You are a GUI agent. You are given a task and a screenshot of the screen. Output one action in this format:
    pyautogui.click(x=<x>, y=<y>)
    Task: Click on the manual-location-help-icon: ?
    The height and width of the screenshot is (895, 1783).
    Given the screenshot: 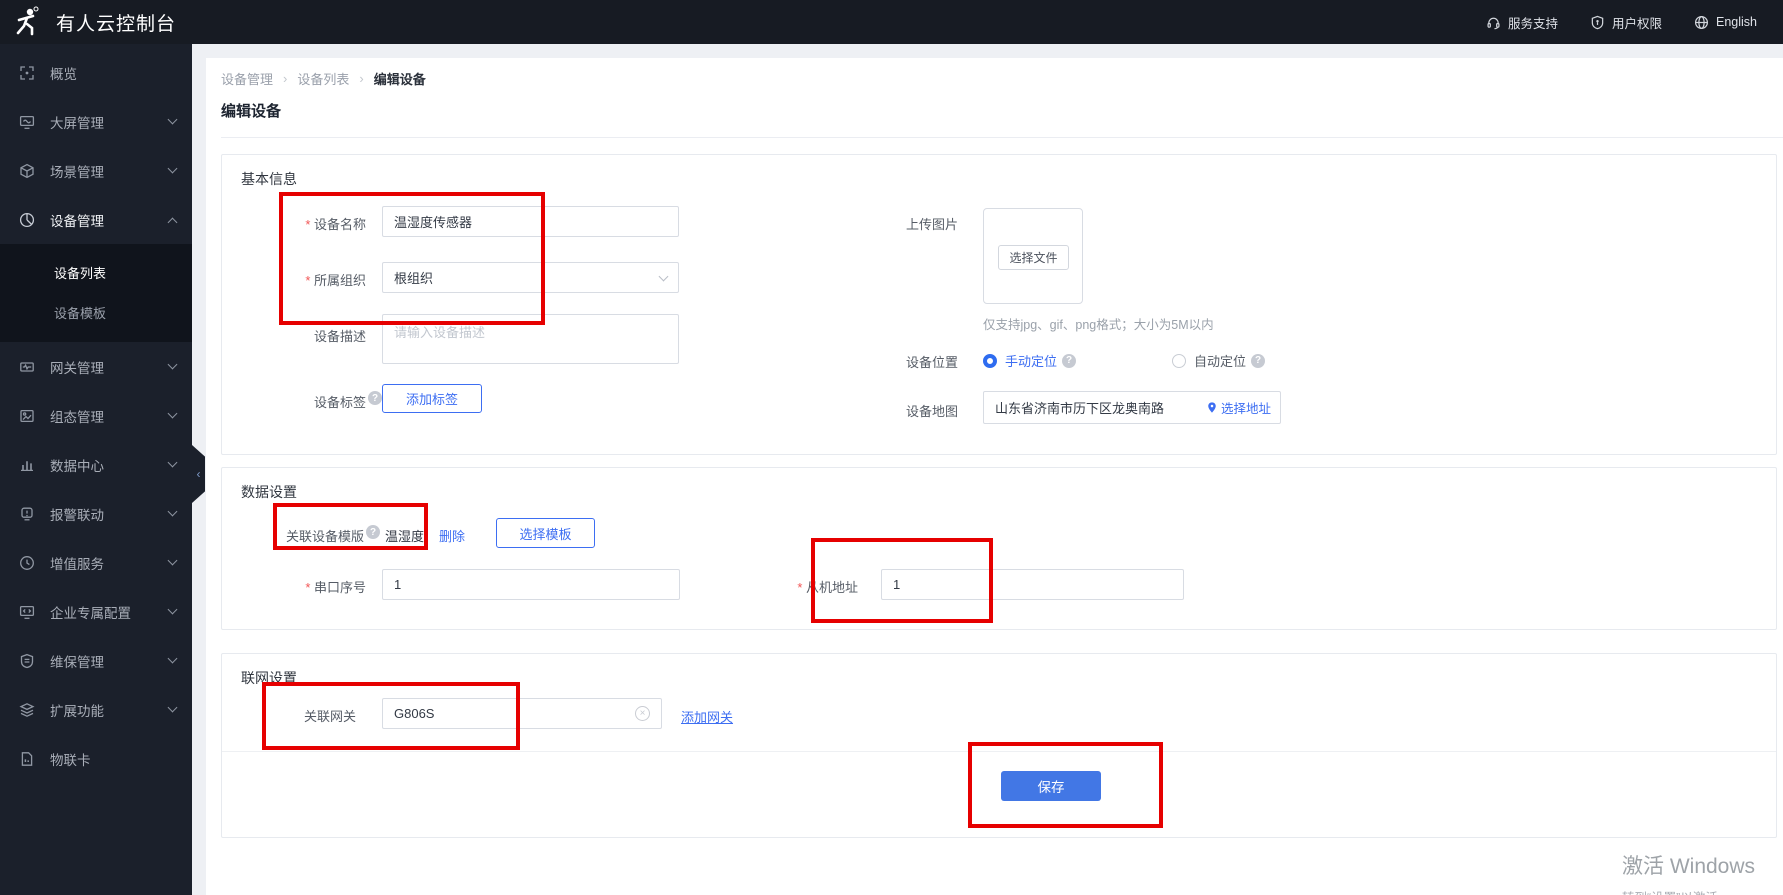 What is the action you would take?
    pyautogui.click(x=1069, y=360)
    